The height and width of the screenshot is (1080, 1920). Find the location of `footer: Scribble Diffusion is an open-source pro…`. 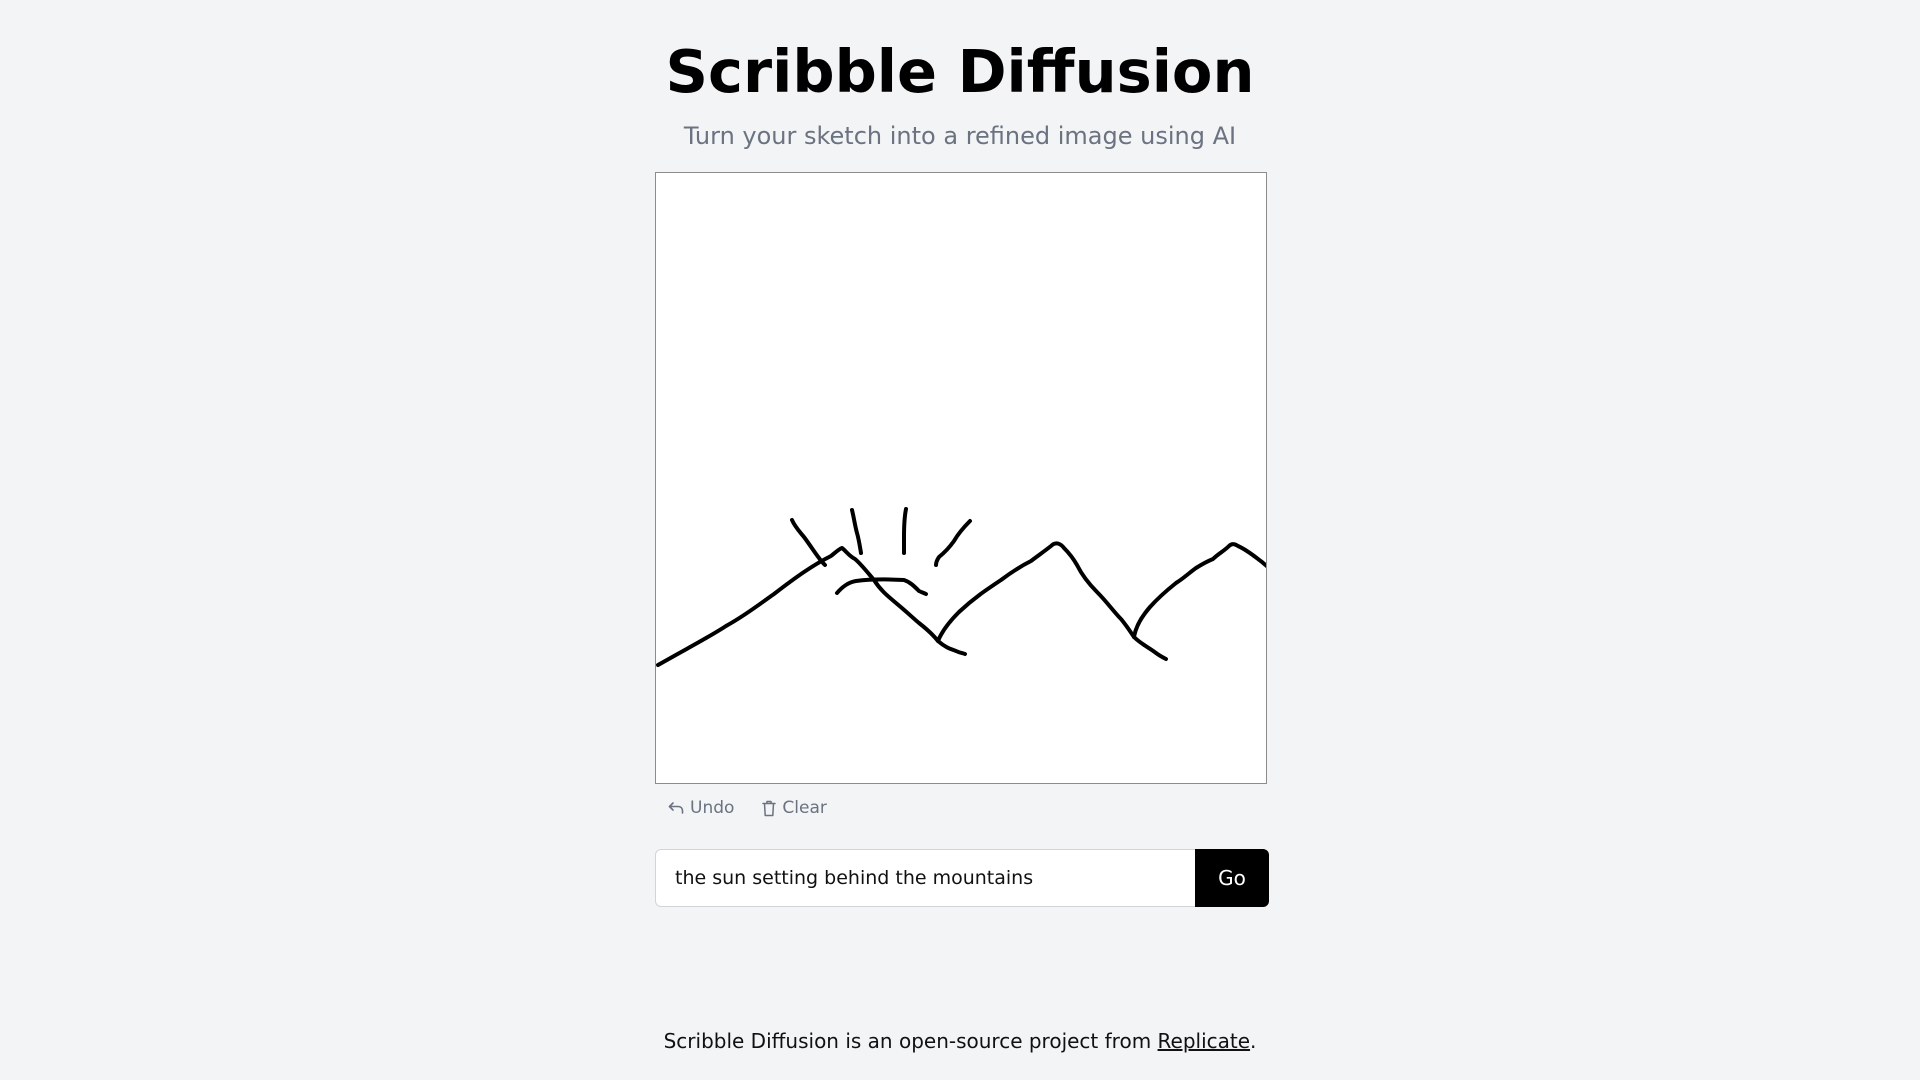

footer: Scribble Diffusion is an open-source pro… is located at coordinates (960, 1041).